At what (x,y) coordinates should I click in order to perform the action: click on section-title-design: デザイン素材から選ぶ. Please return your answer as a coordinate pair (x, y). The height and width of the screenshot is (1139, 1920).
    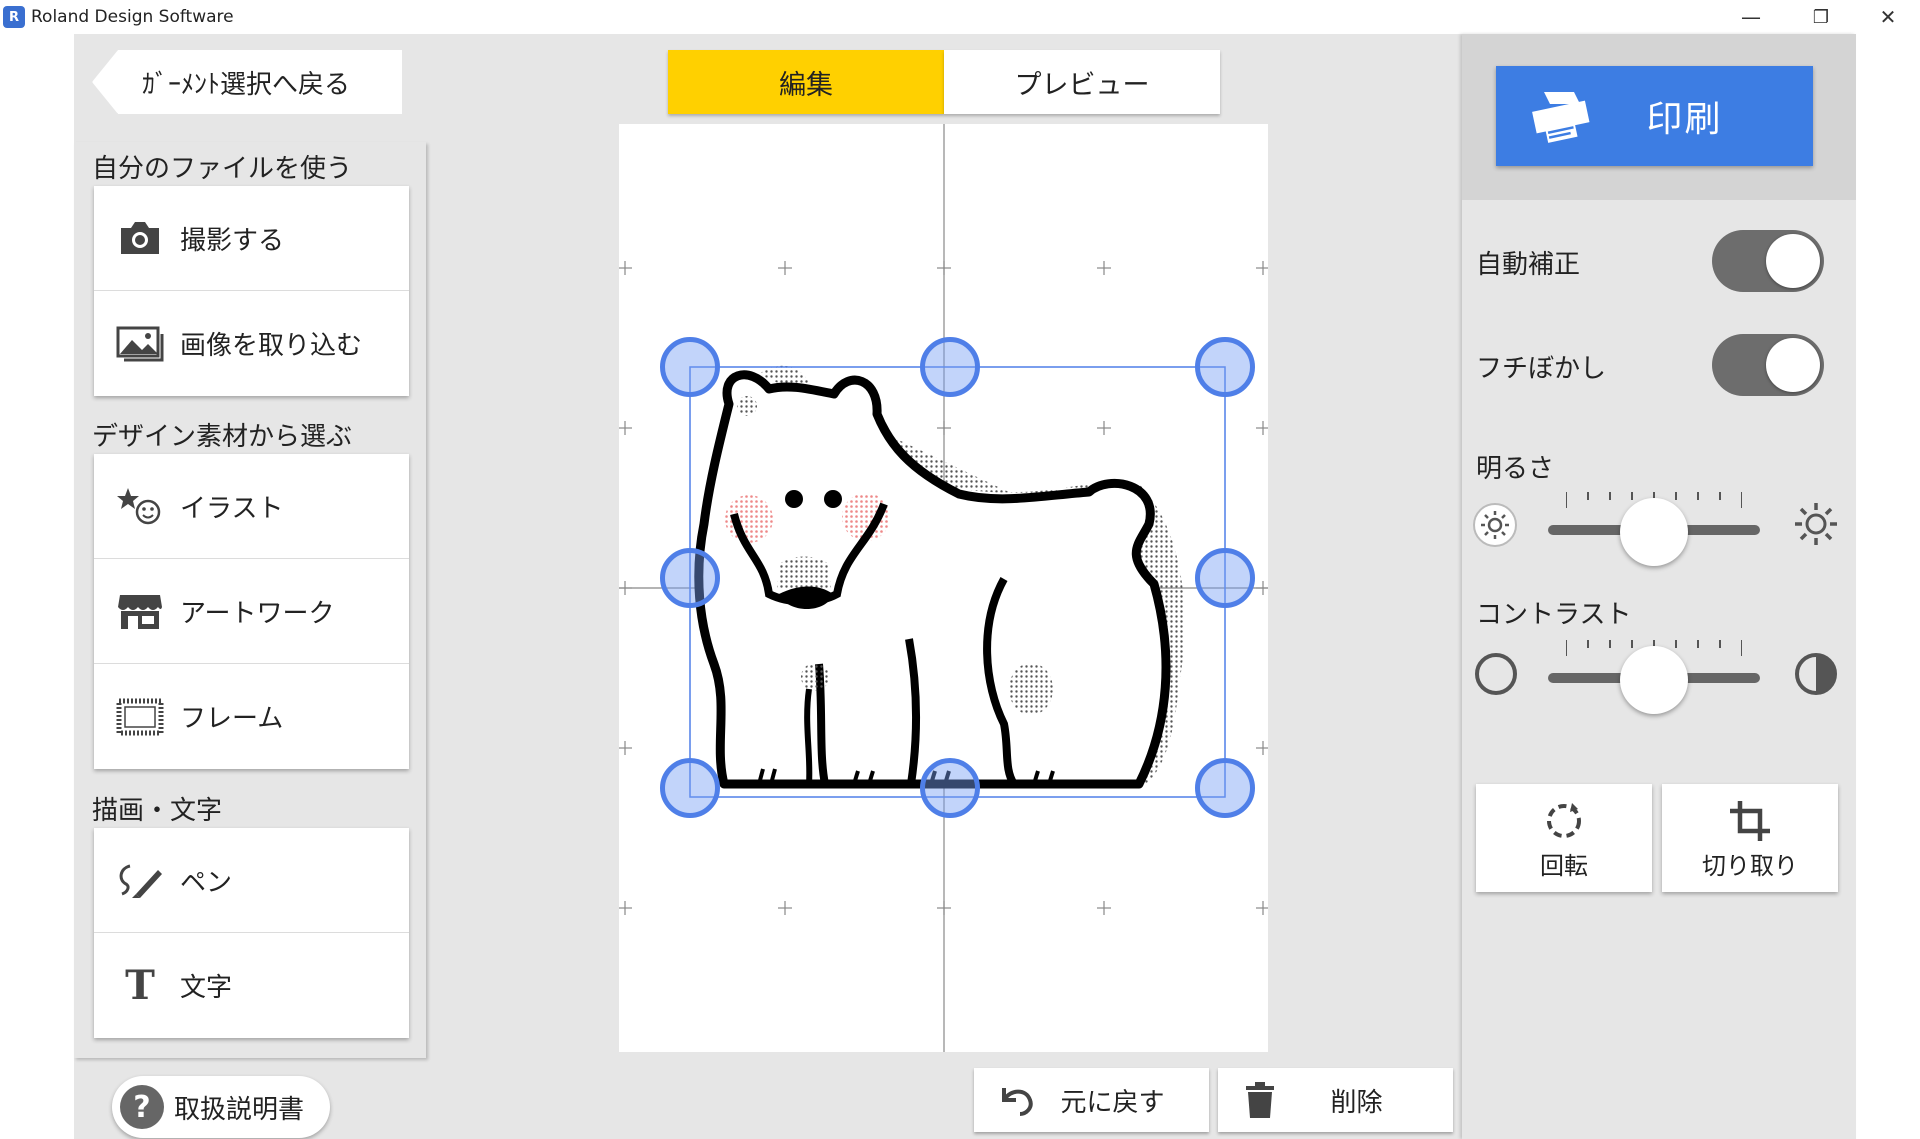
    Looking at the image, I should click on (222, 437).